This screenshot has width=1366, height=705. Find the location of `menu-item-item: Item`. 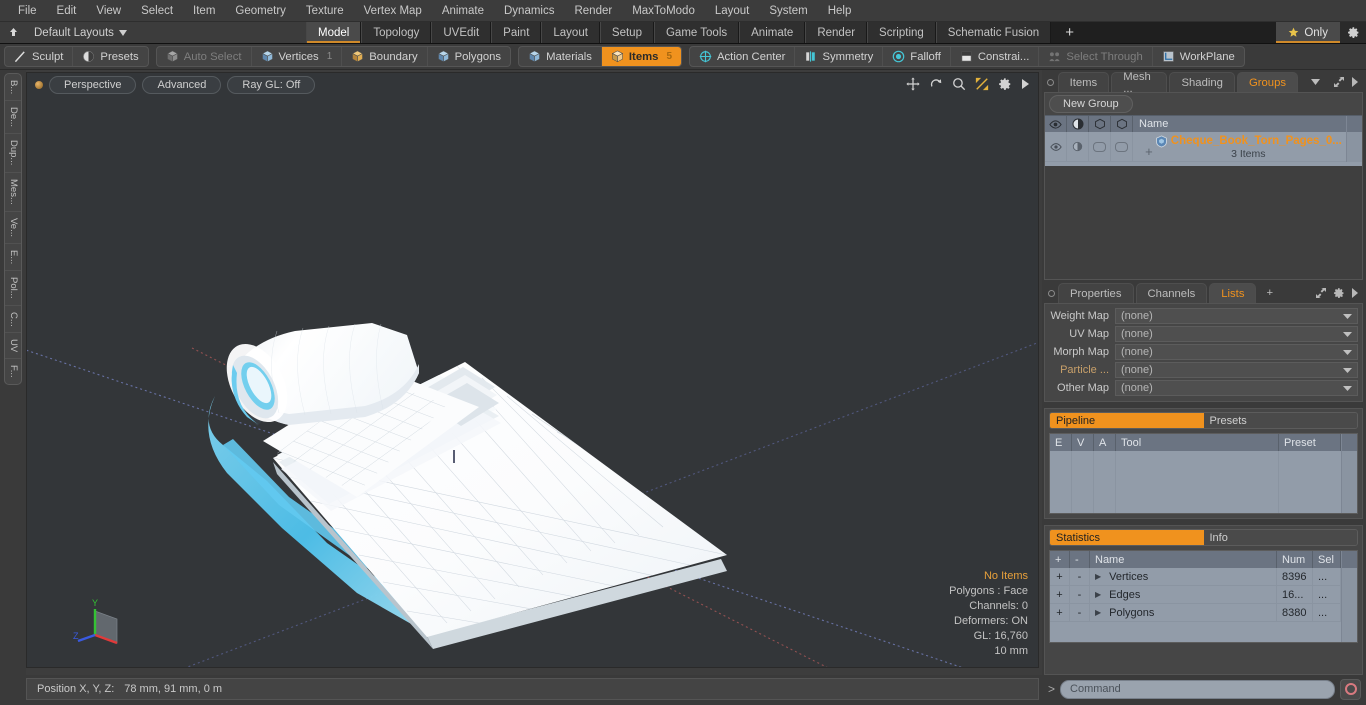

menu-item-item: Item is located at coordinates (204, 11).